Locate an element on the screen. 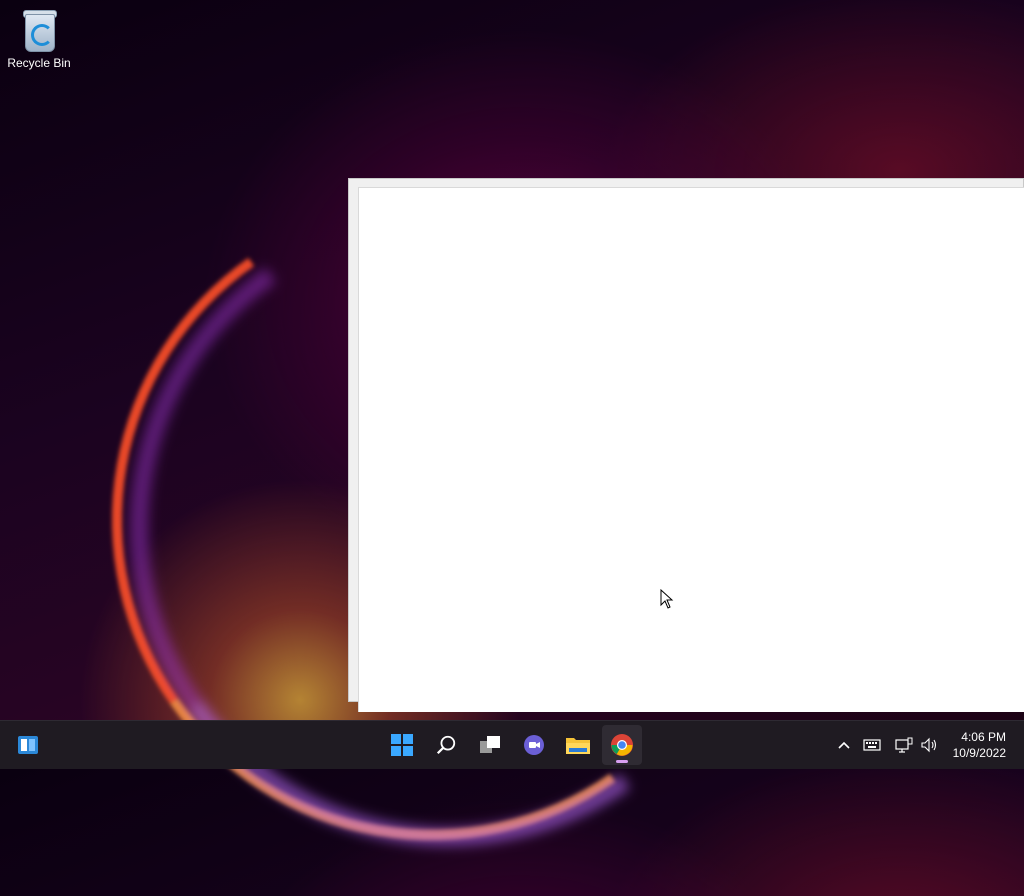  windows-start-icon is located at coordinates (402, 745).